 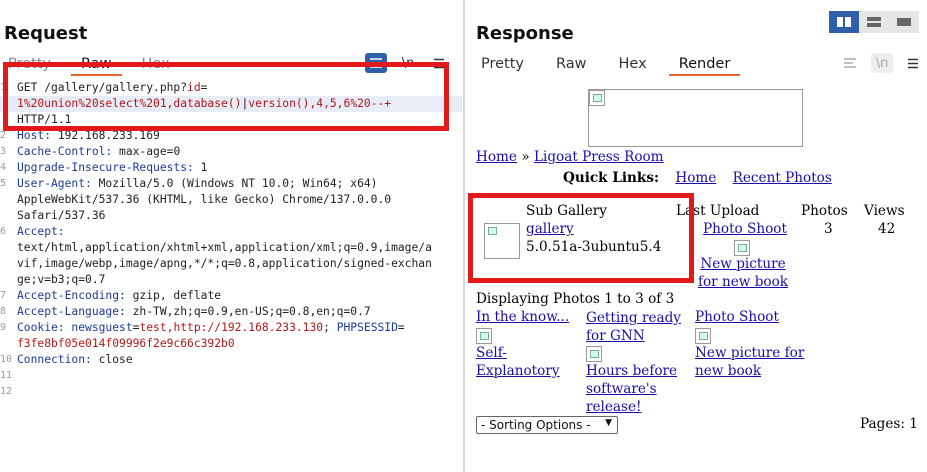 What do you see at coordinates (231, 327) in the screenshot?
I see `code-token: test,http://192.168.233.130` at bounding box center [231, 327].